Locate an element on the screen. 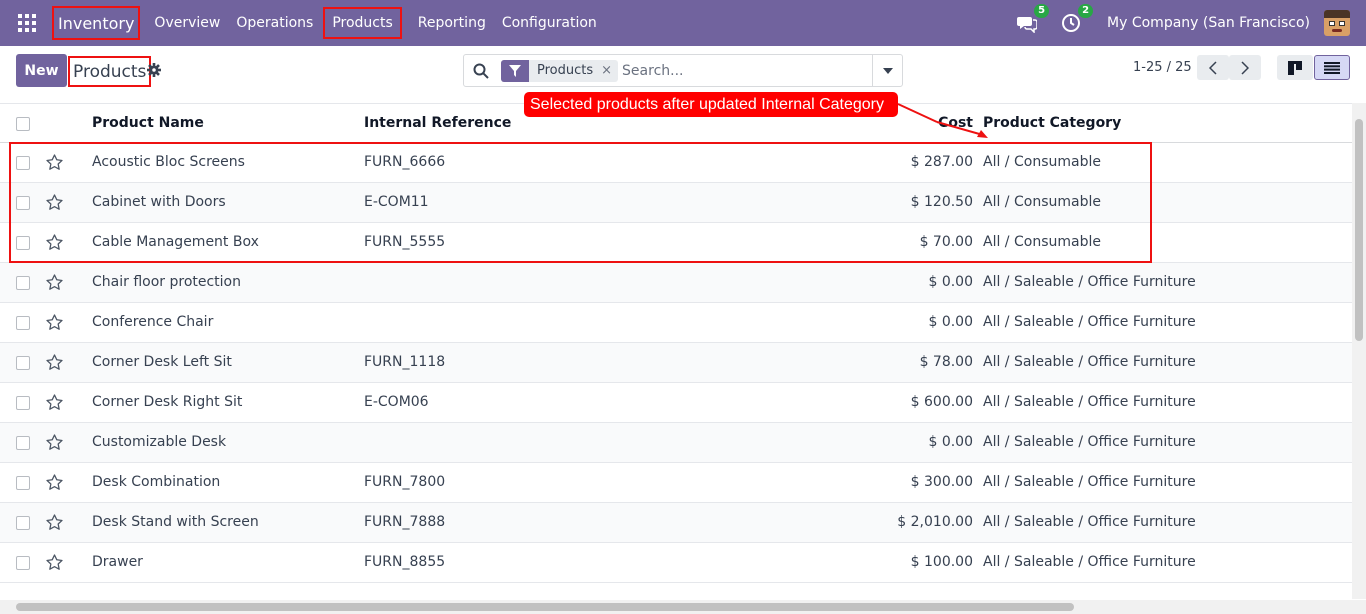 The image size is (1366, 614). facet-label: Products is located at coordinates (565, 70).